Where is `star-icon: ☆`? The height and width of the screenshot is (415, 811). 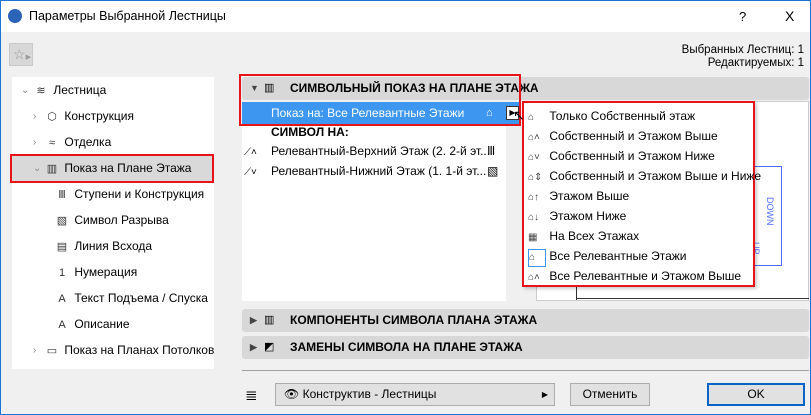
star-icon: ☆ is located at coordinates (19, 54).